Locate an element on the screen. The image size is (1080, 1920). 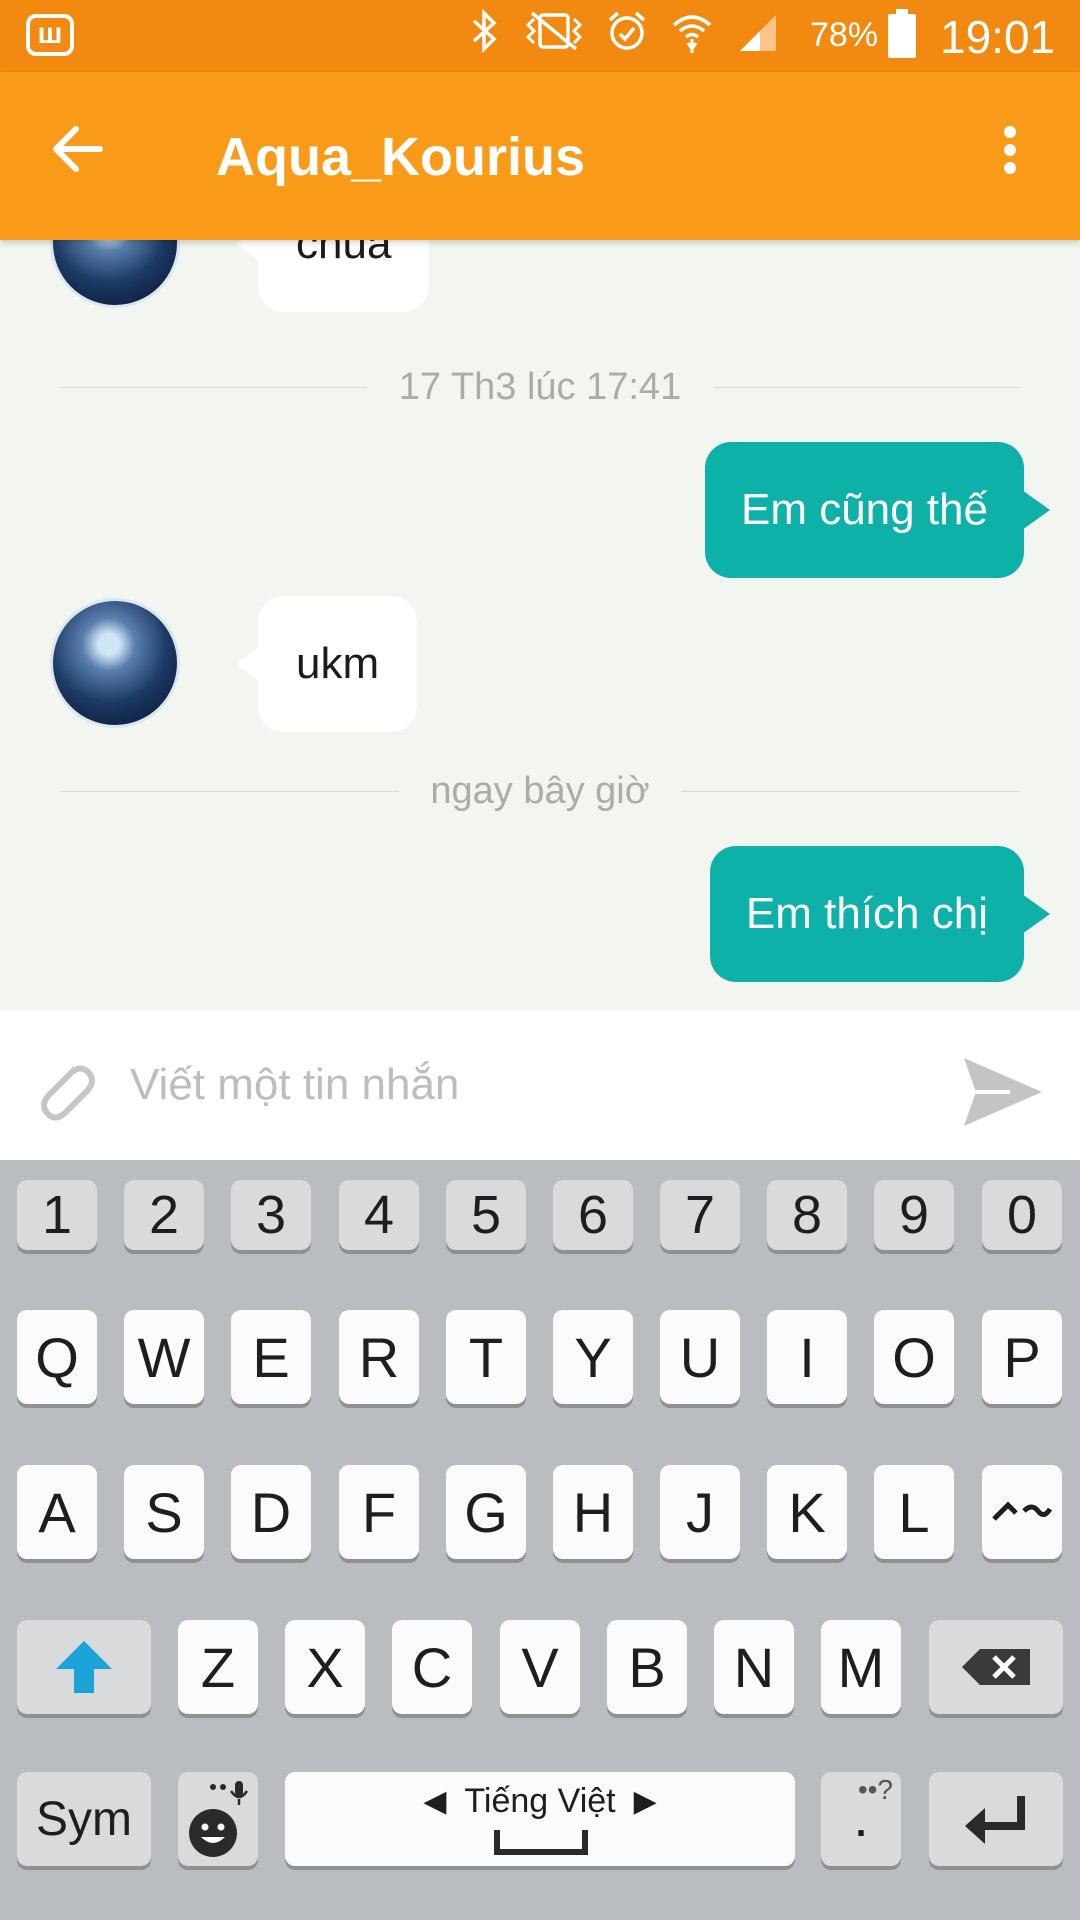
timestamp-divider: 17 Th3 lúc 17:41 is located at coordinates (540, 387).